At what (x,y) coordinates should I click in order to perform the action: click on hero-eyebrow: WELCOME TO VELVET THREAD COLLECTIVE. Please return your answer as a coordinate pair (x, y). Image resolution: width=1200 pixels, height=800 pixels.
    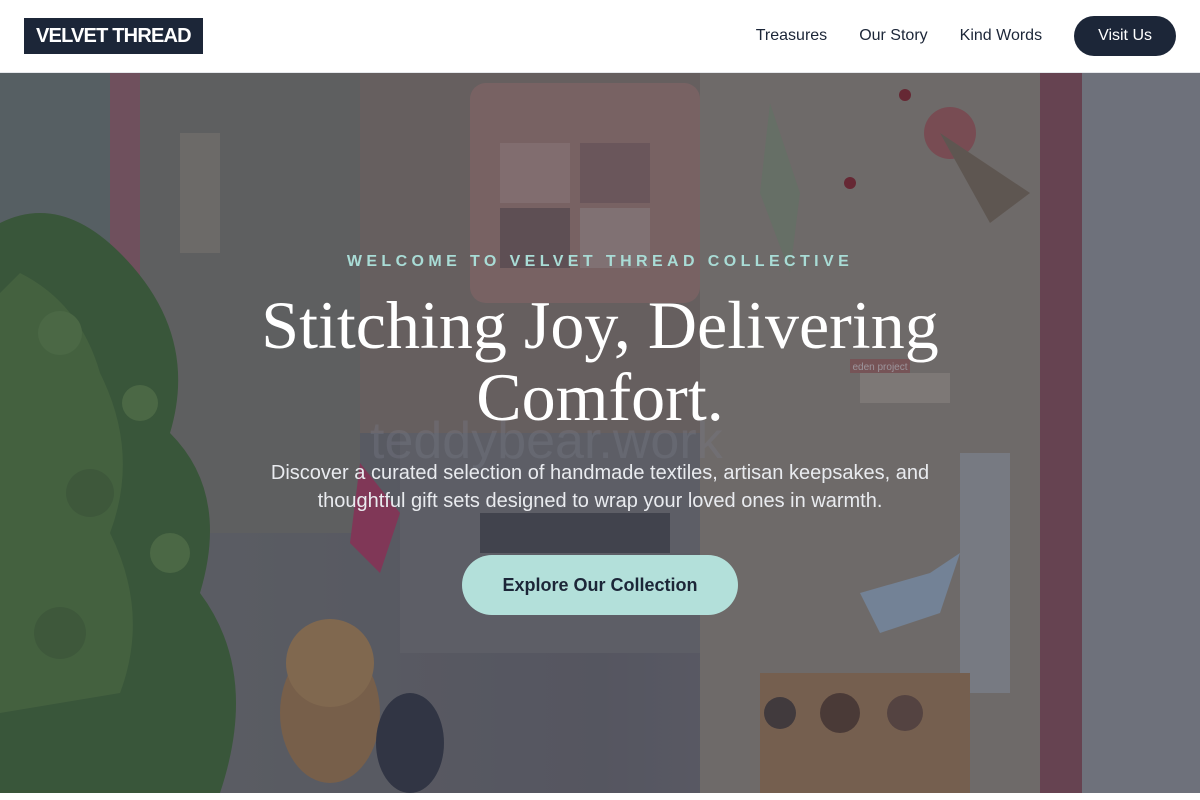
    Looking at the image, I should click on (600, 261).